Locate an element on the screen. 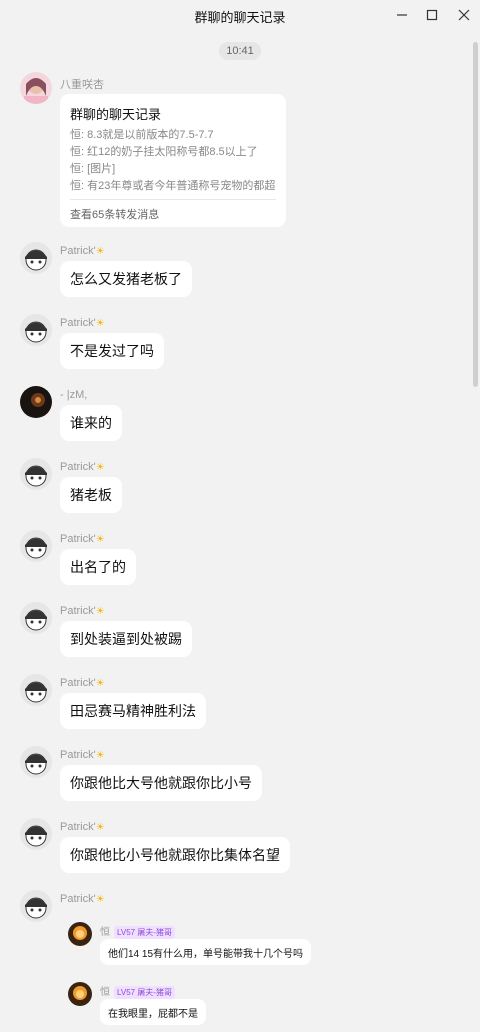 The image size is (480, 1032). card-title: 群聊的聊天记录 is located at coordinates (116, 114).